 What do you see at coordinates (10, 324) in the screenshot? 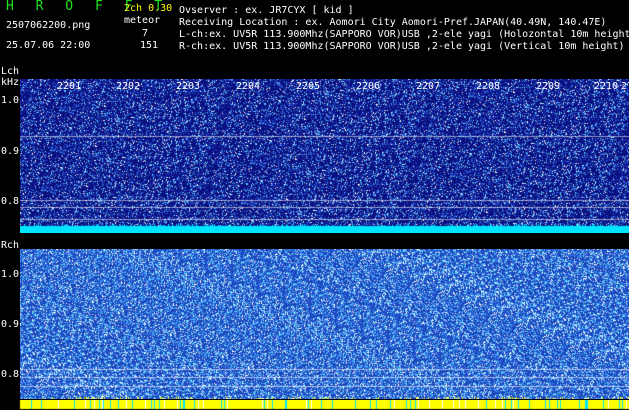
I see `rch-ytick-0.9: 0.9` at bounding box center [10, 324].